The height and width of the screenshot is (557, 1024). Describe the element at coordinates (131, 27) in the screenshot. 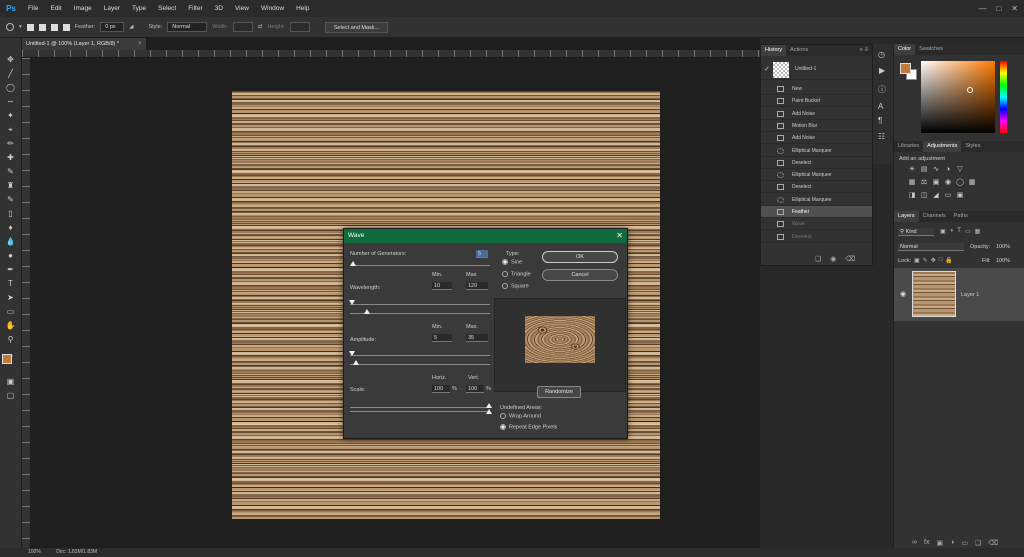

I see `anti-alias-icon: ◢` at that location.